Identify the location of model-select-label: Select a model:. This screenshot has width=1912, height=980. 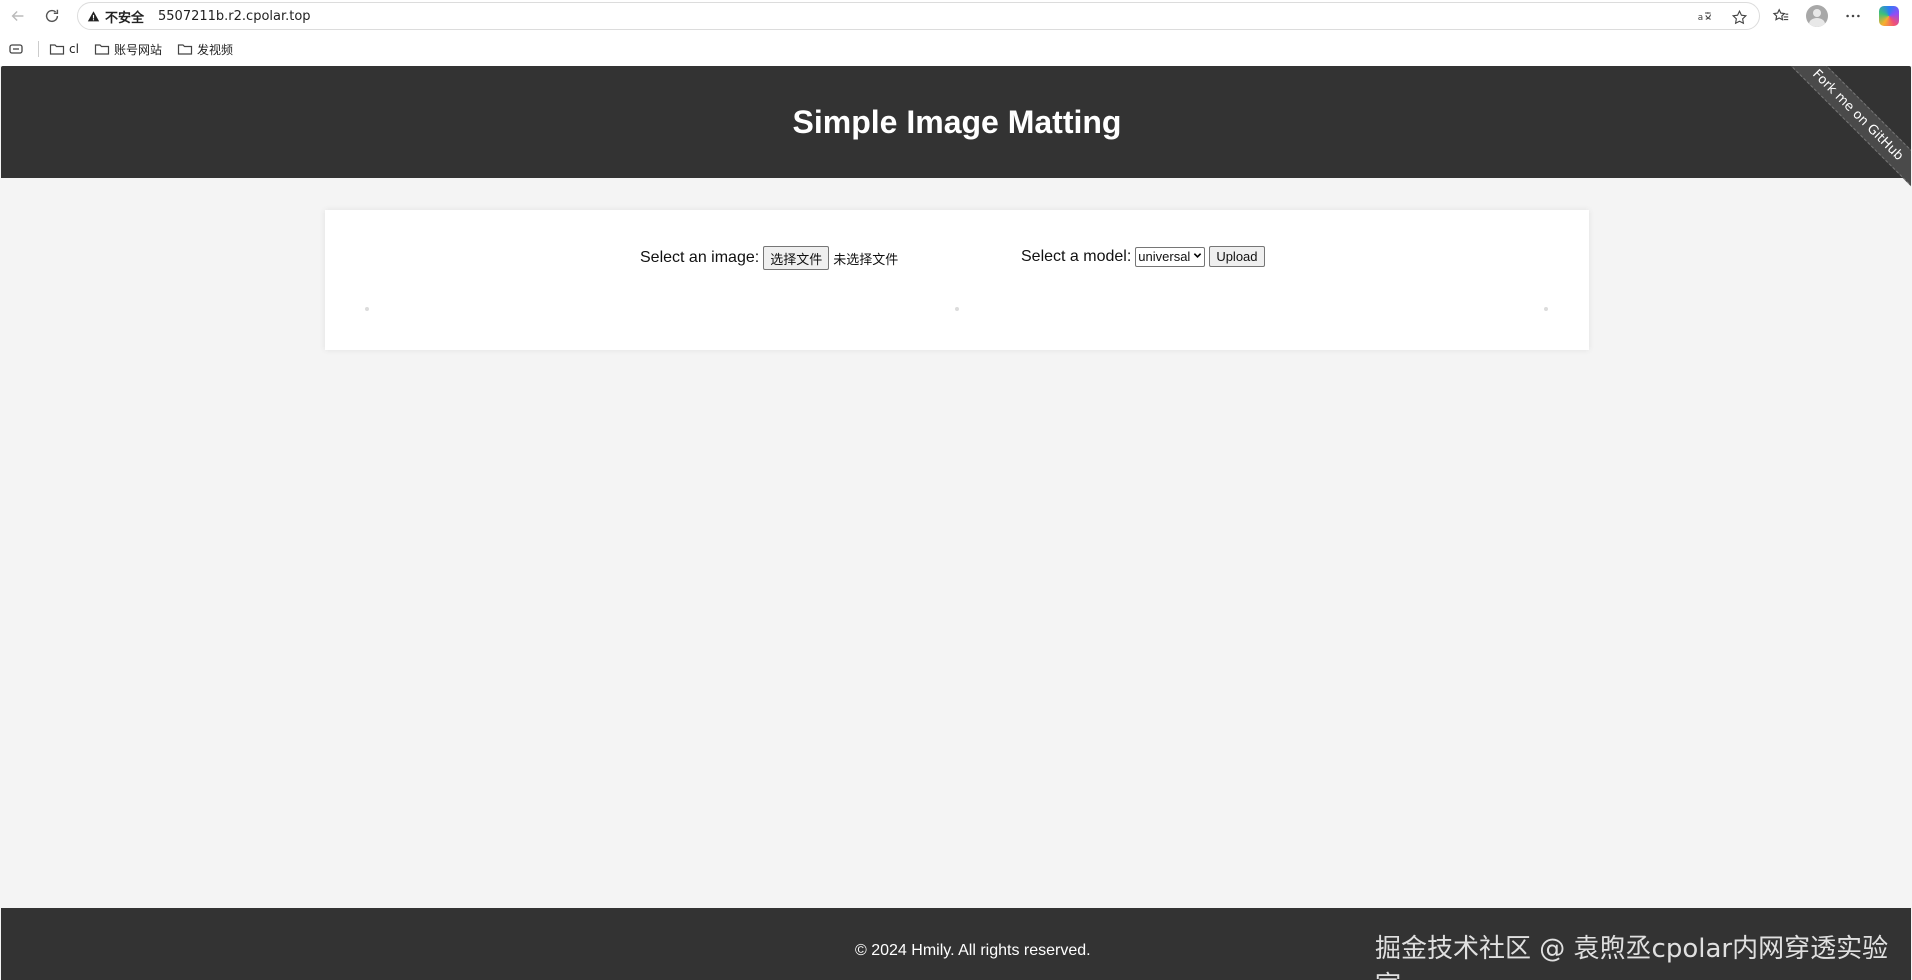
(1076, 256).